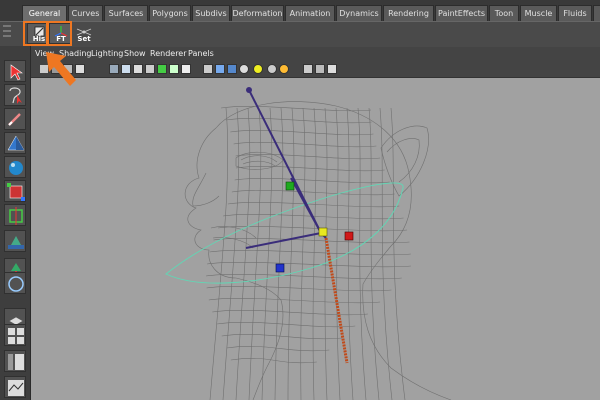 This screenshot has height=400, width=600. I want to click on graph-editor-layout-icon, so click(15, 387).